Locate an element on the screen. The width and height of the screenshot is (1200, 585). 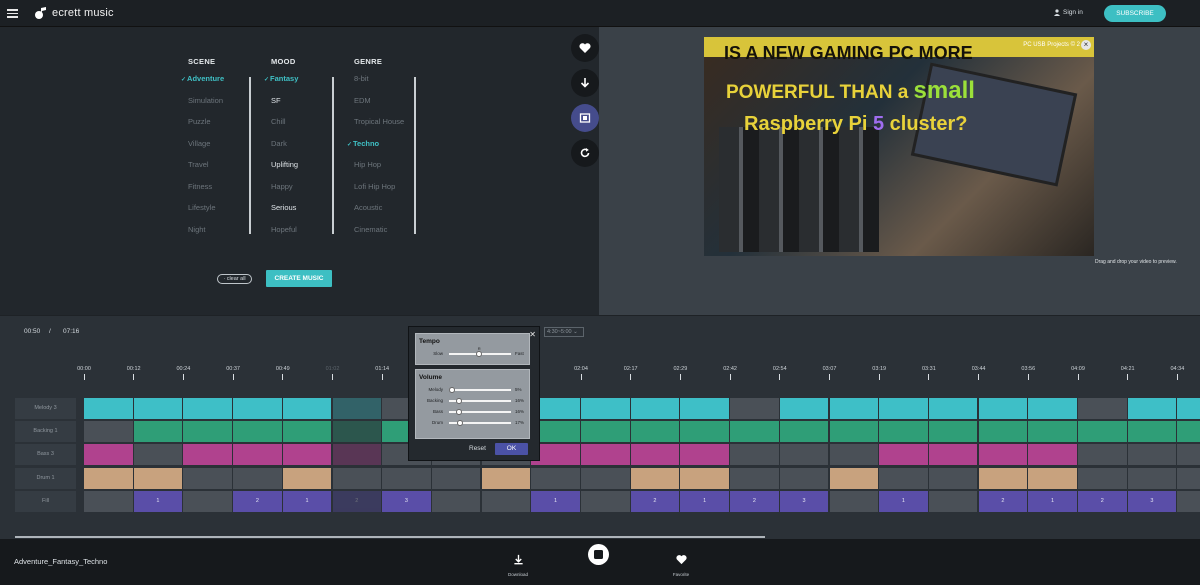
track-cell: 3 is located at coordinates (1152, 501).